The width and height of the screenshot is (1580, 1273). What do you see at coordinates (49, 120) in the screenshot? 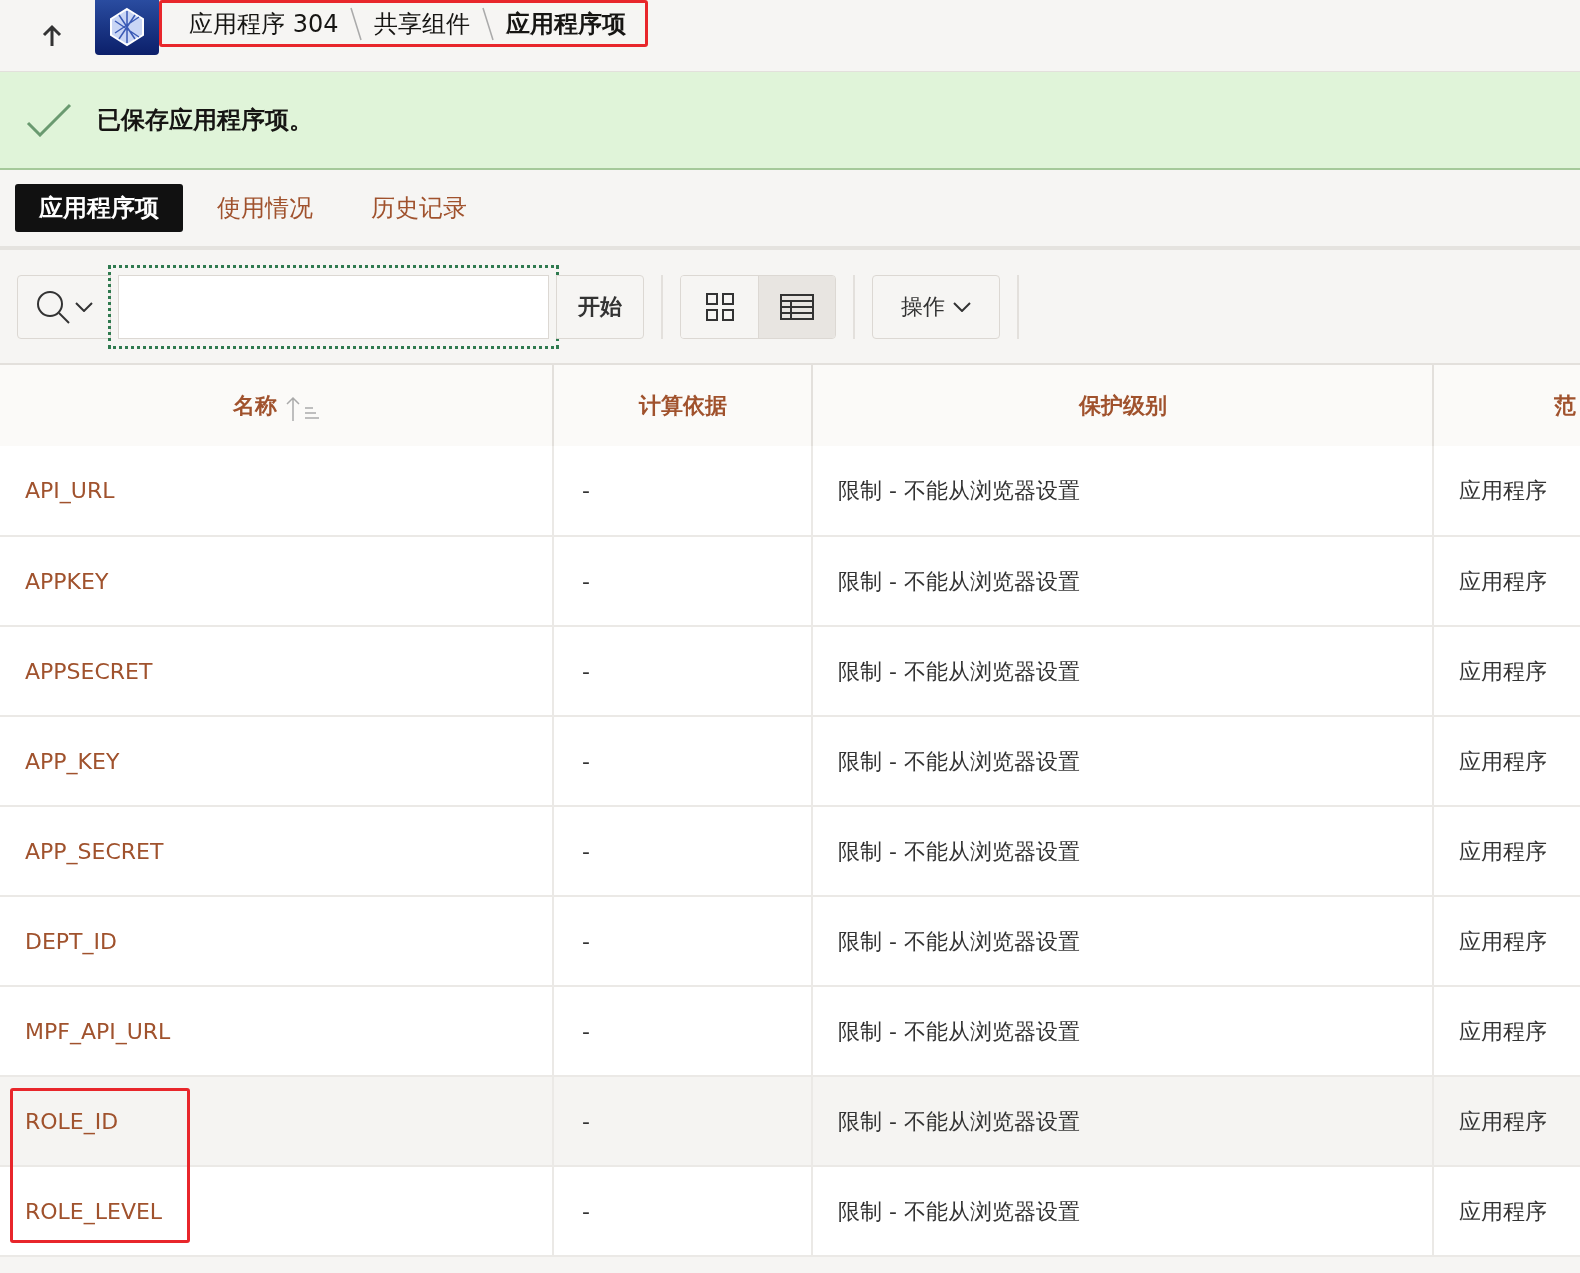
I see `checkmark-icon` at bounding box center [49, 120].